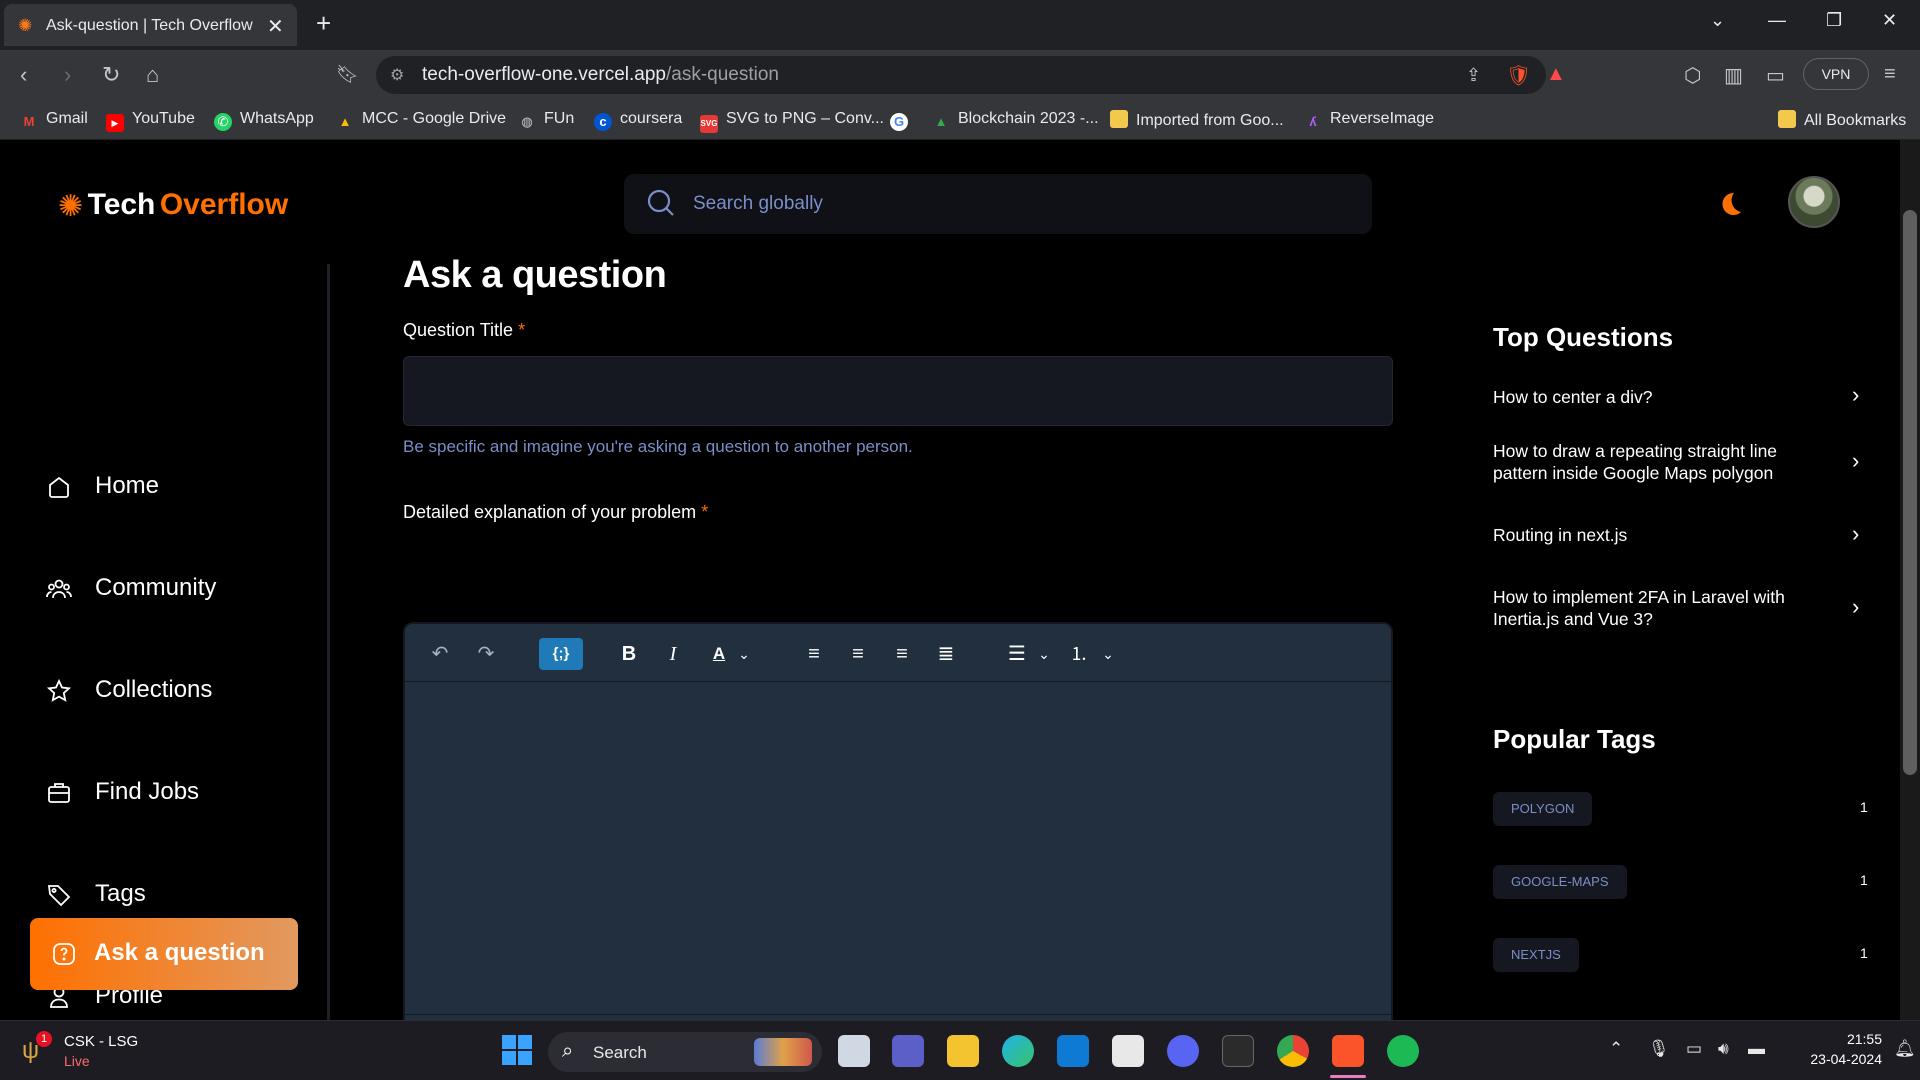 This screenshot has height=1080, width=1920. Describe the element at coordinates (638, 120) in the screenshot. I see `bookmark-coursera: c coursera` at that location.